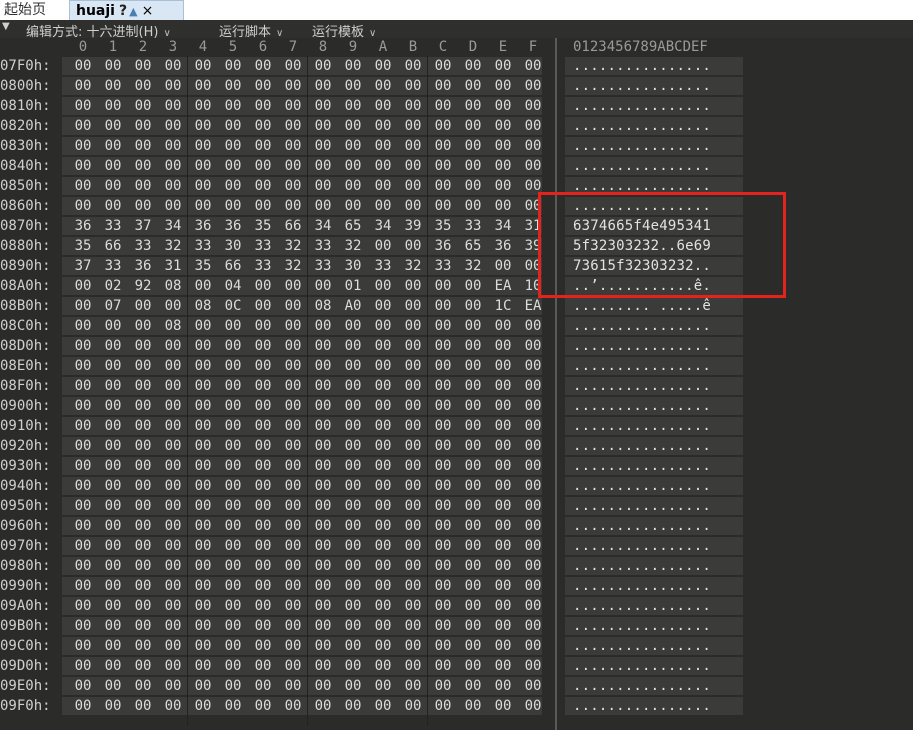  I want to click on hex-byte-cell: 66, so click(233, 266).